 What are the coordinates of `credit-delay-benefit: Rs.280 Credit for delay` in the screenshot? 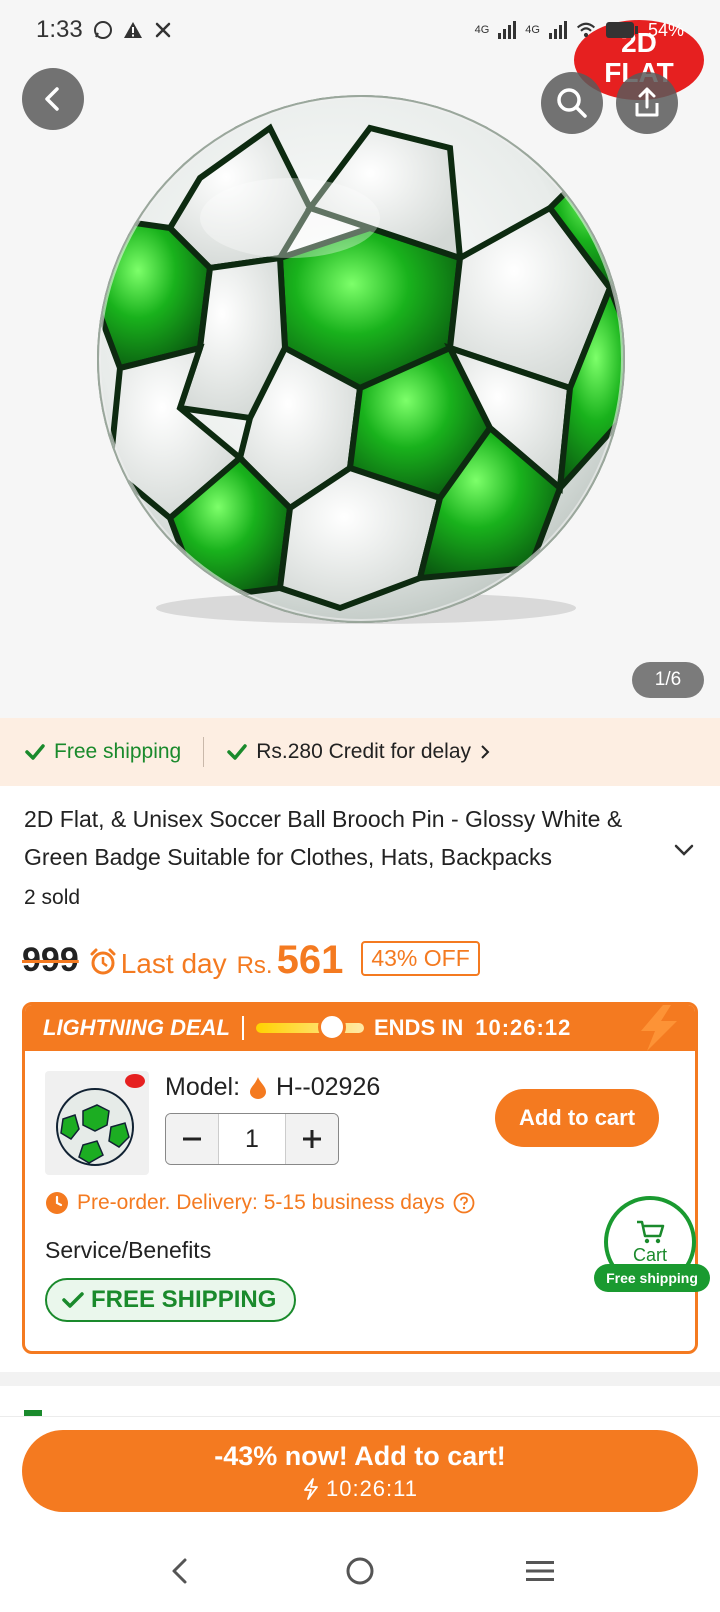 It's located at (358, 752).